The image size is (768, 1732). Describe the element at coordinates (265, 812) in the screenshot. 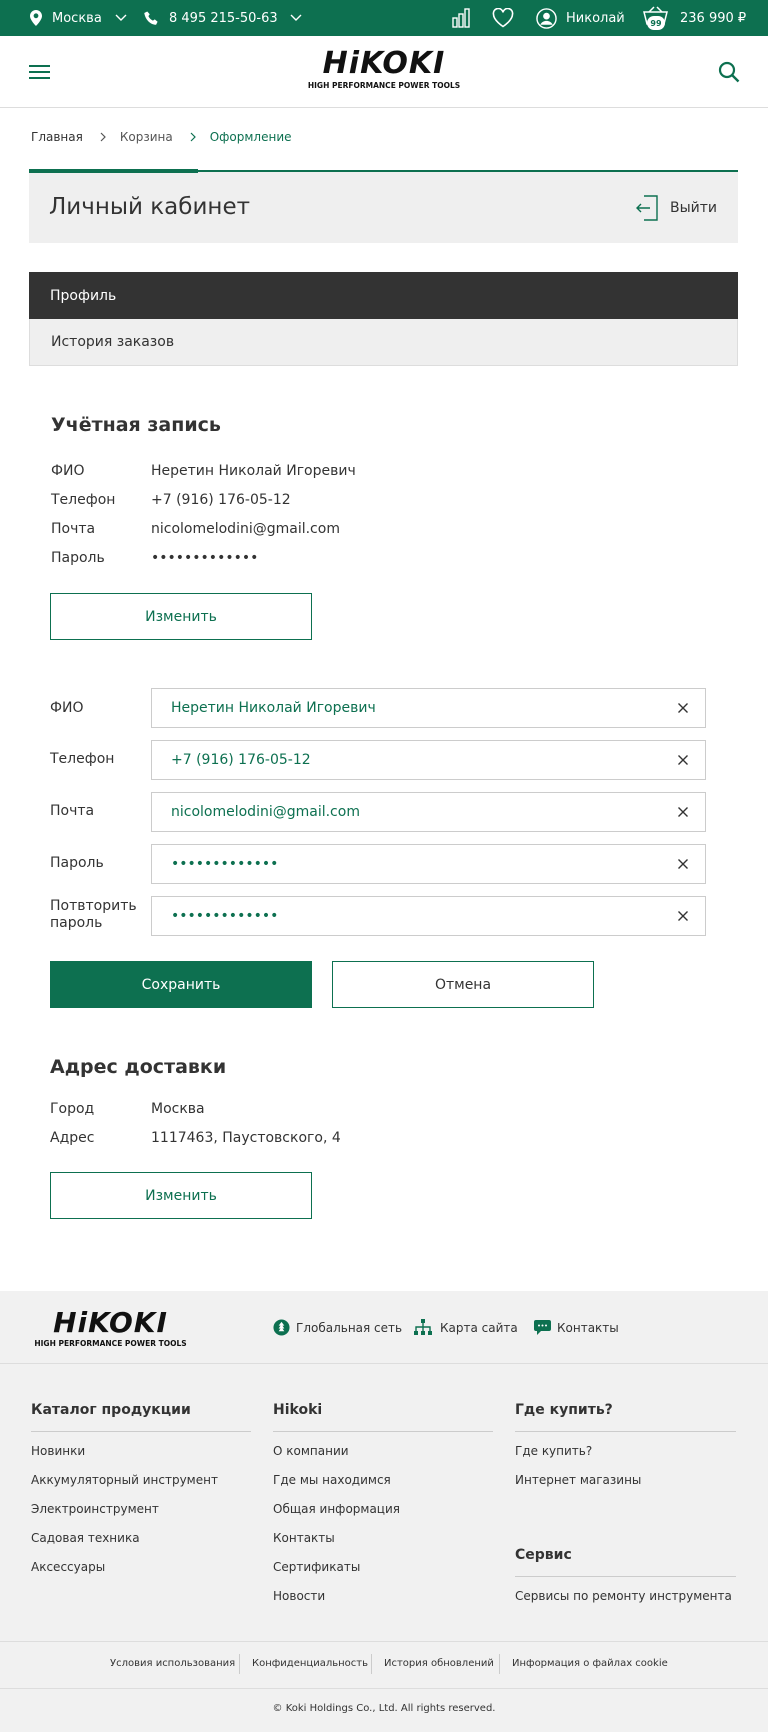

I see `email-input-value: nicolomelodini@gmail.com` at that location.